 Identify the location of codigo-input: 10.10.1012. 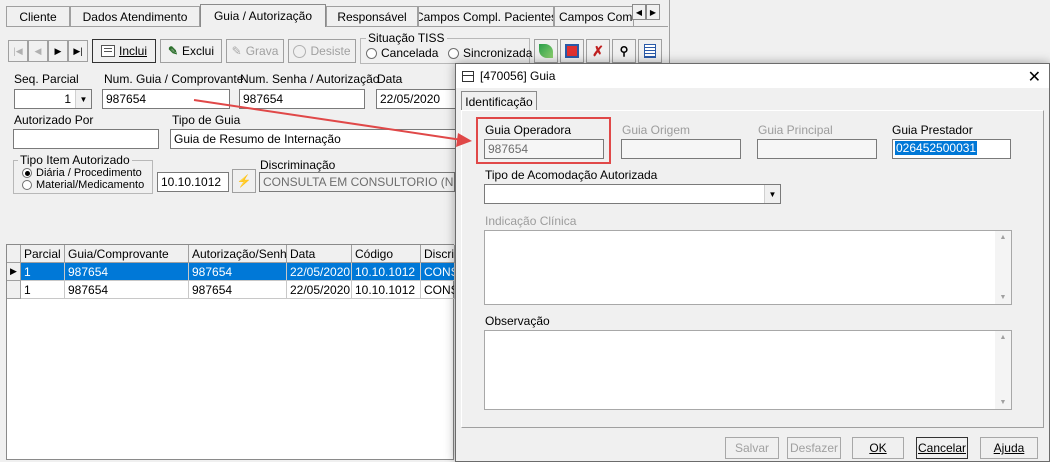
(193, 182).